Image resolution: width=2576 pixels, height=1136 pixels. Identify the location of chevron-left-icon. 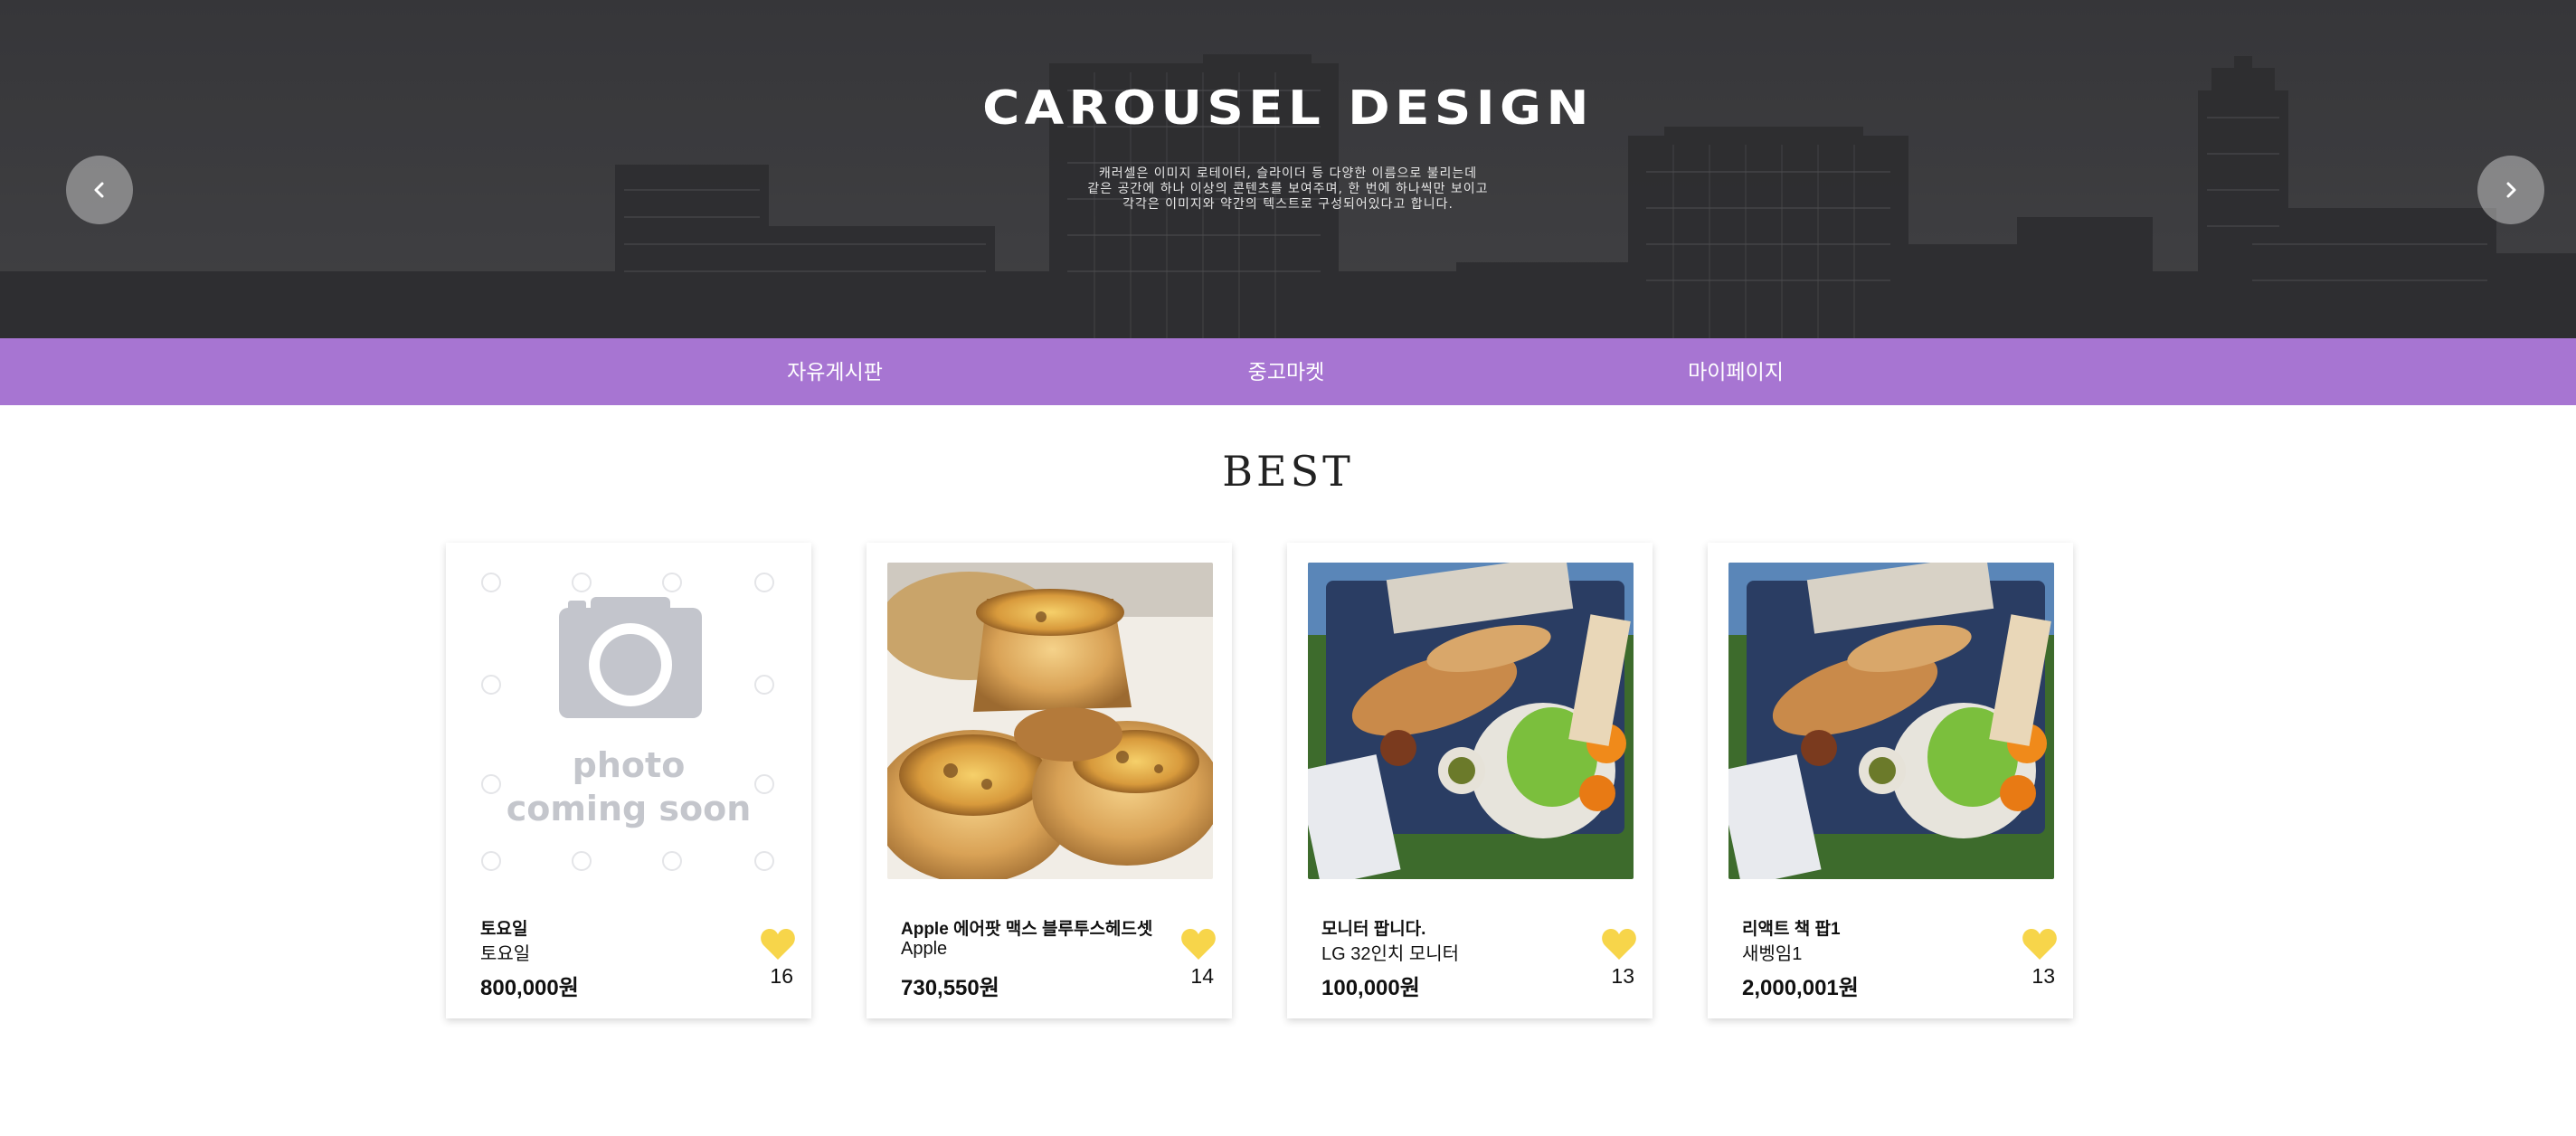
(99, 190).